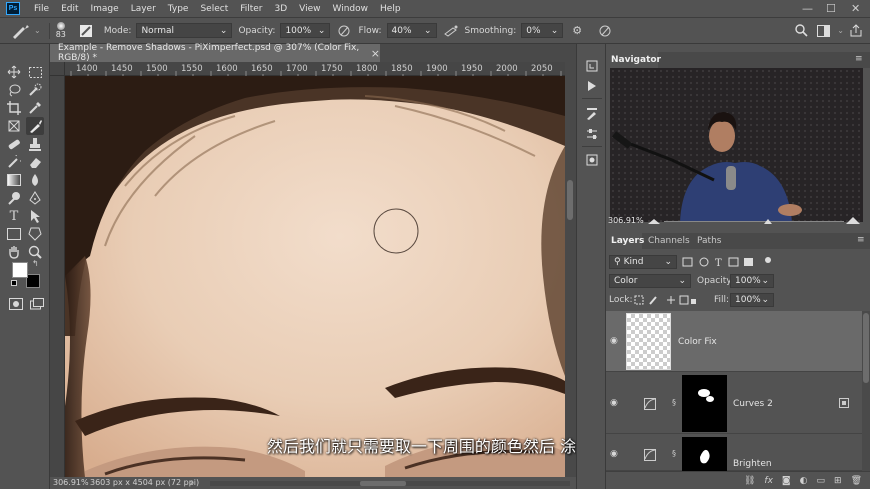 This screenshot has width=870, height=489. Describe the element at coordinates (669, 241) in the screenshot. I see `tab-channels: Channels` at that location.